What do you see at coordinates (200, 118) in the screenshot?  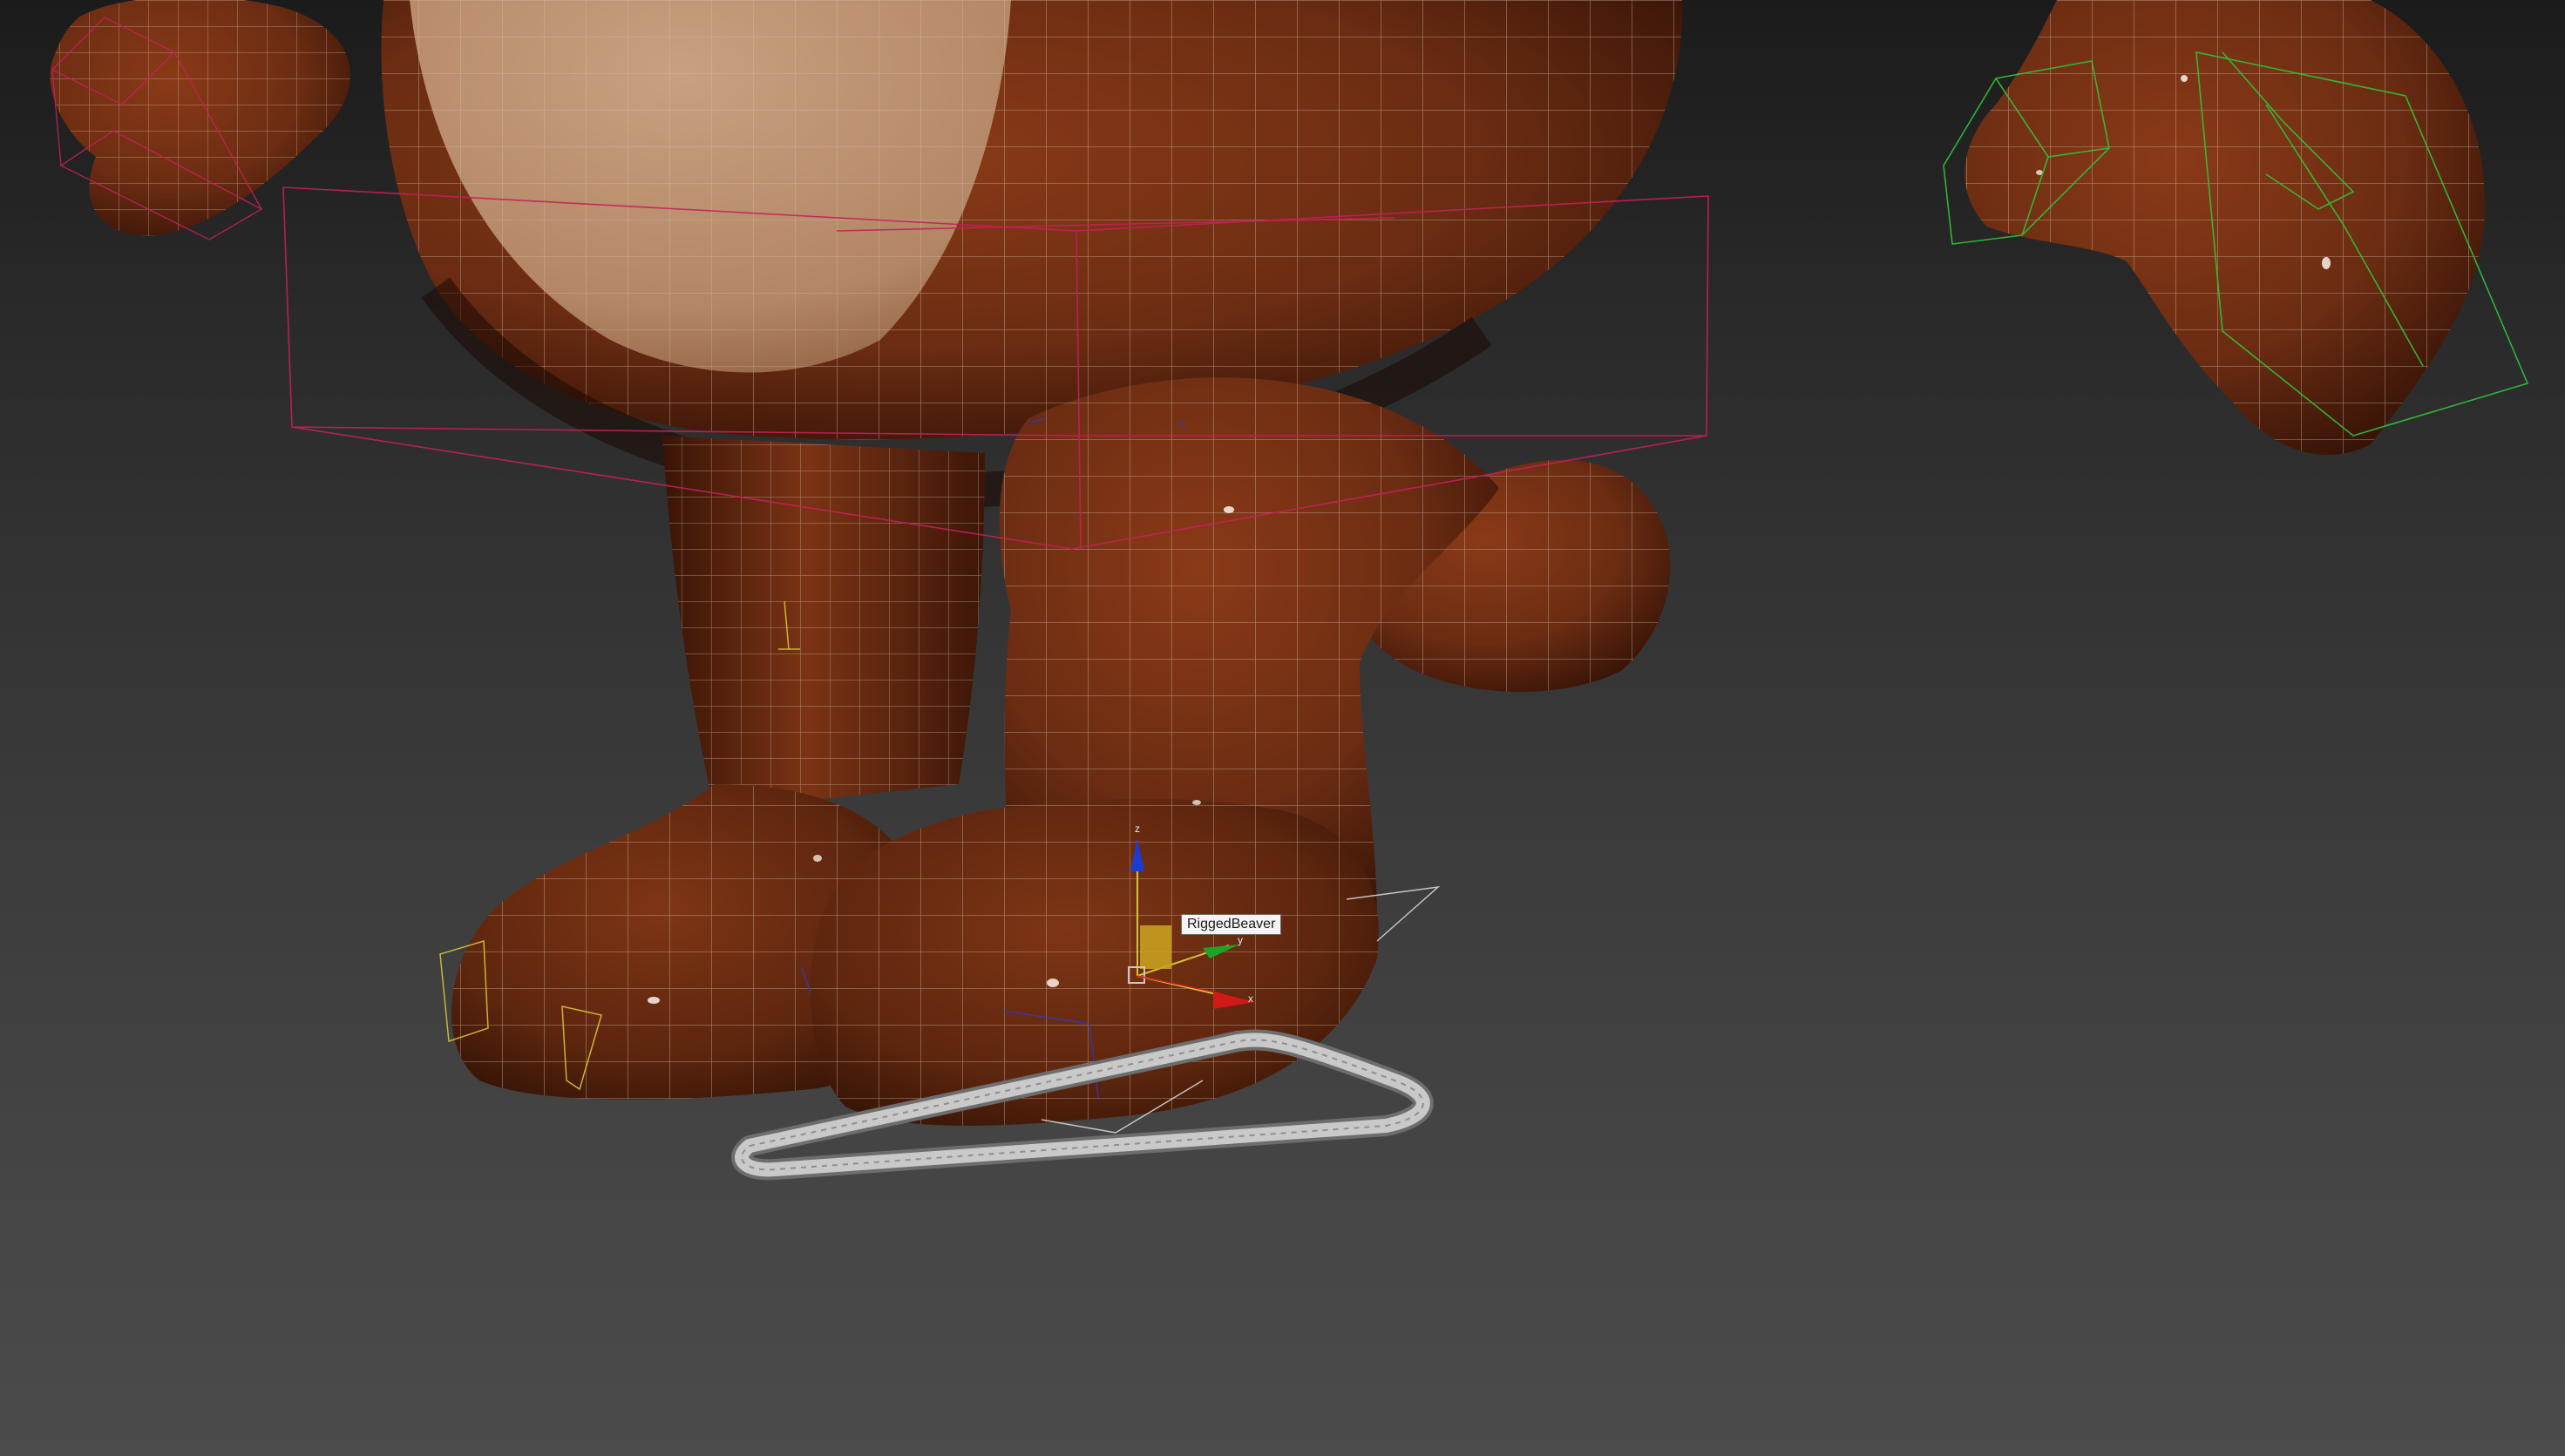 I see `beaver-left-hand` at bounding box center [200, 118].